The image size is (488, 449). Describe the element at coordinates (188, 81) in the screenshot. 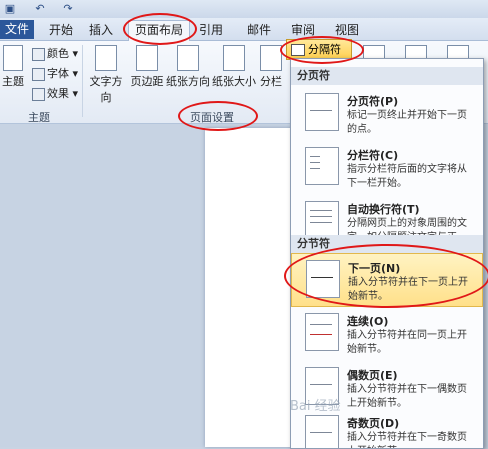

I see `orientation-label: 纸张方向` at that location.